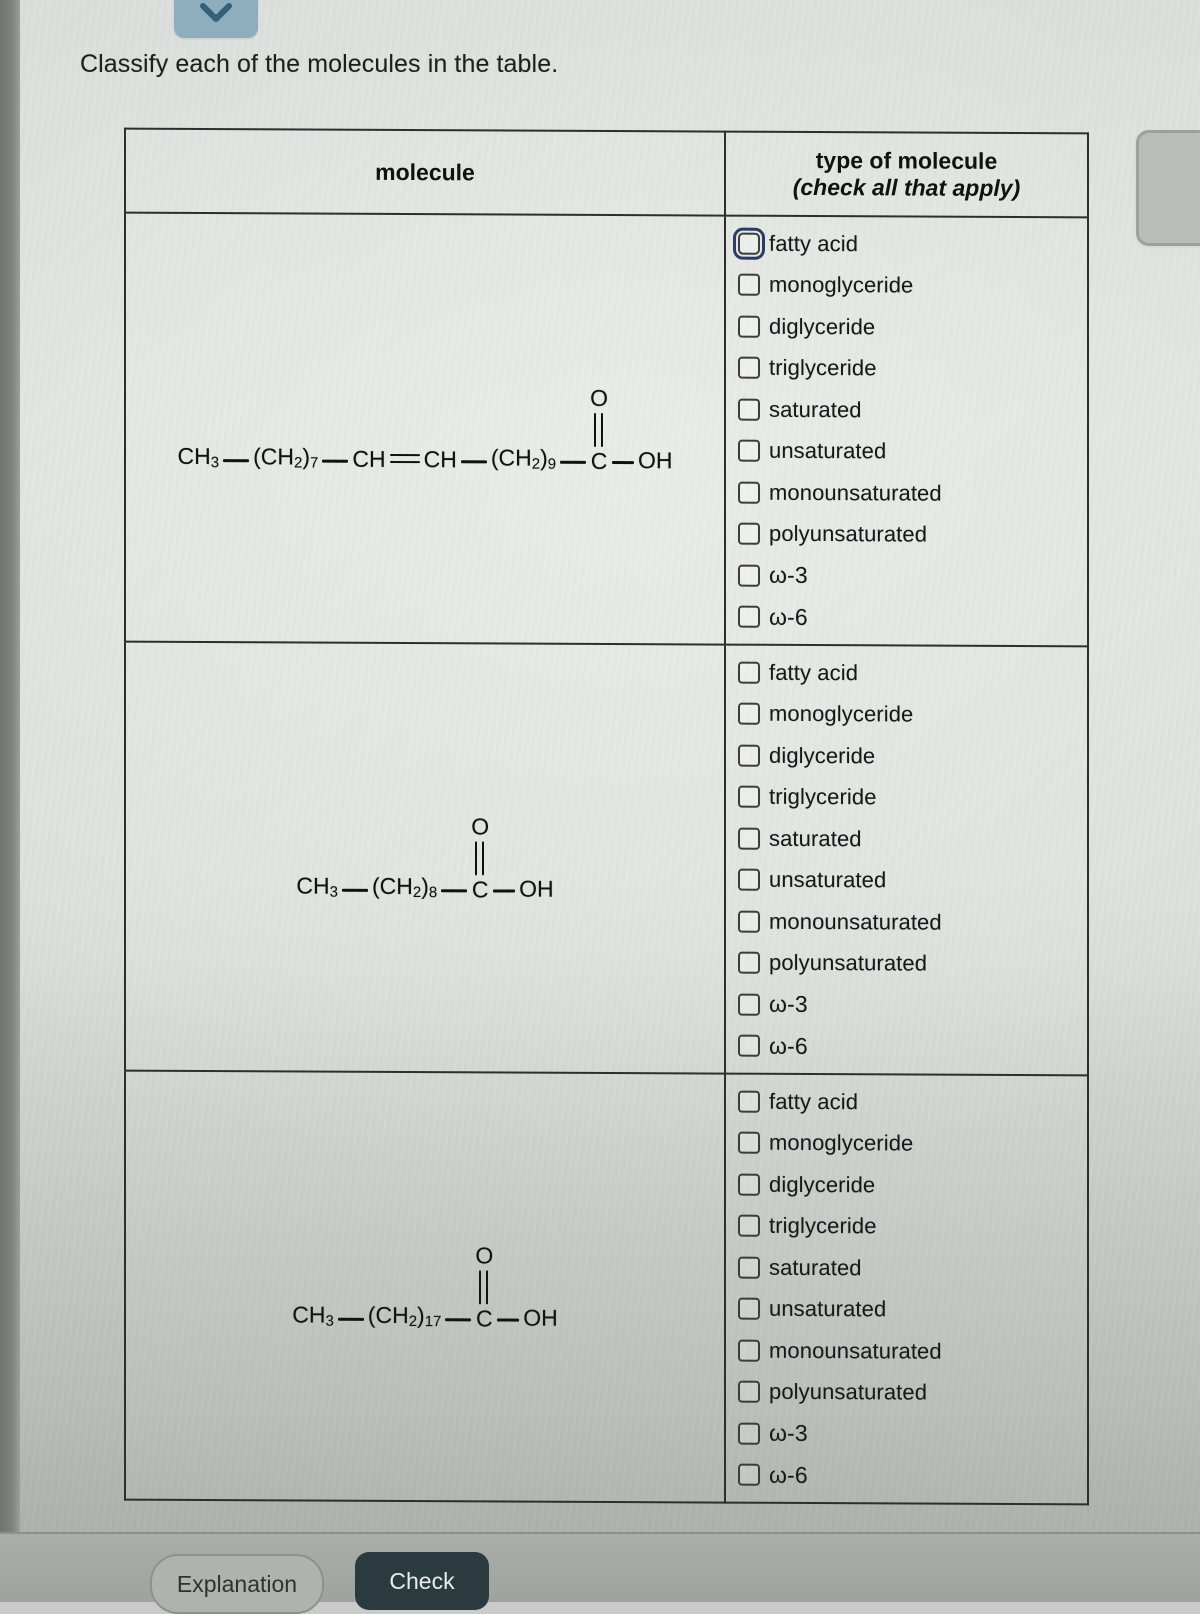 This screenshot has height=1614, width=1200. What do you see at coordinates (823, 368) in the screenshot?
I see `checkbox-label: triglyceride` at bounding box center [823, 368].